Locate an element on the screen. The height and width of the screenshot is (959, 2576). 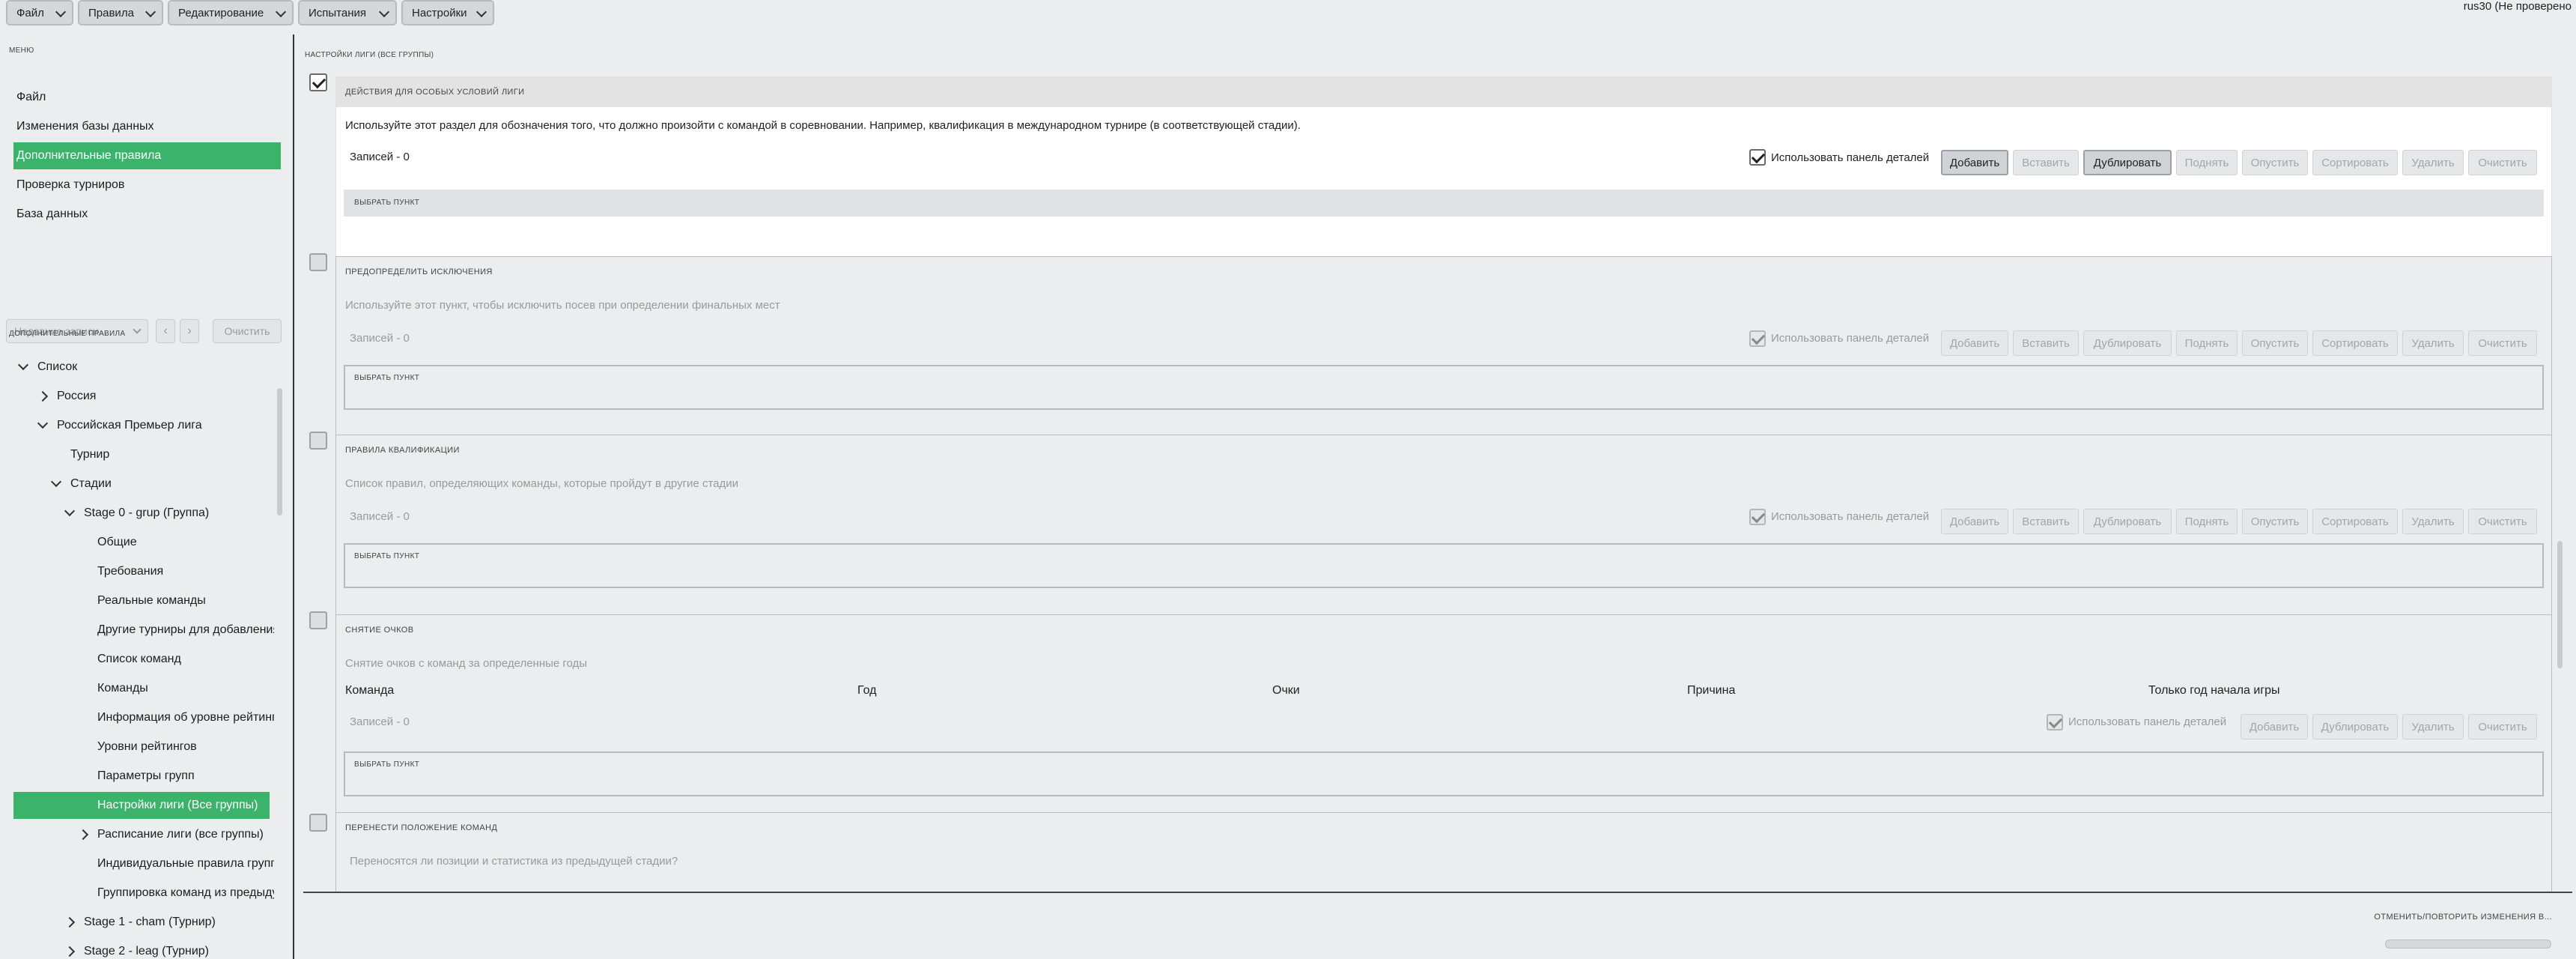
tree-item: Другие турниры для добавления ст is located at coordinates (185, 630).